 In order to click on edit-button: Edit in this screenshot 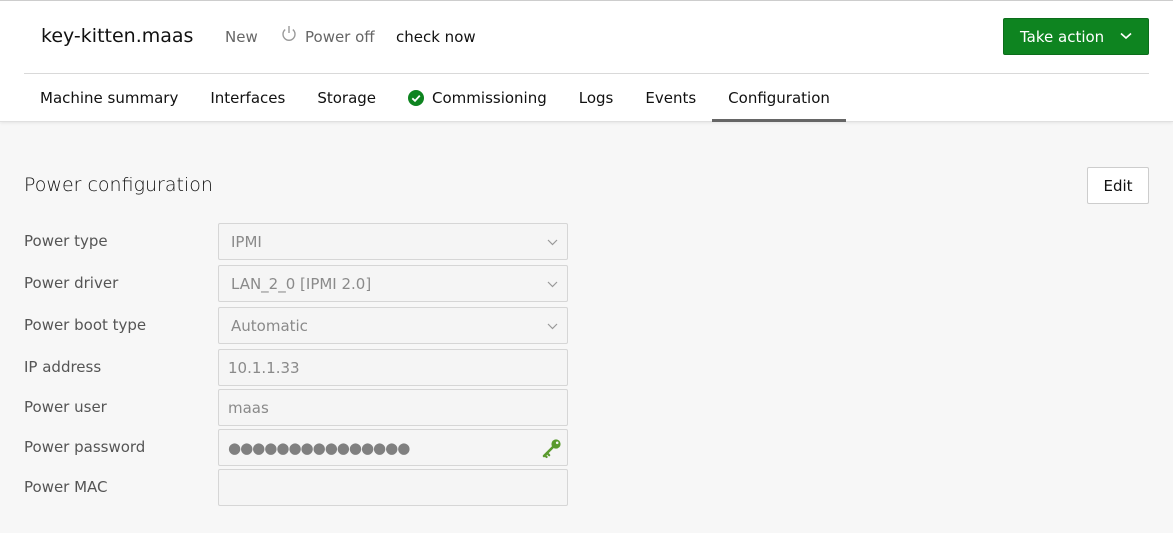, I will do `click(1118, 185)`.